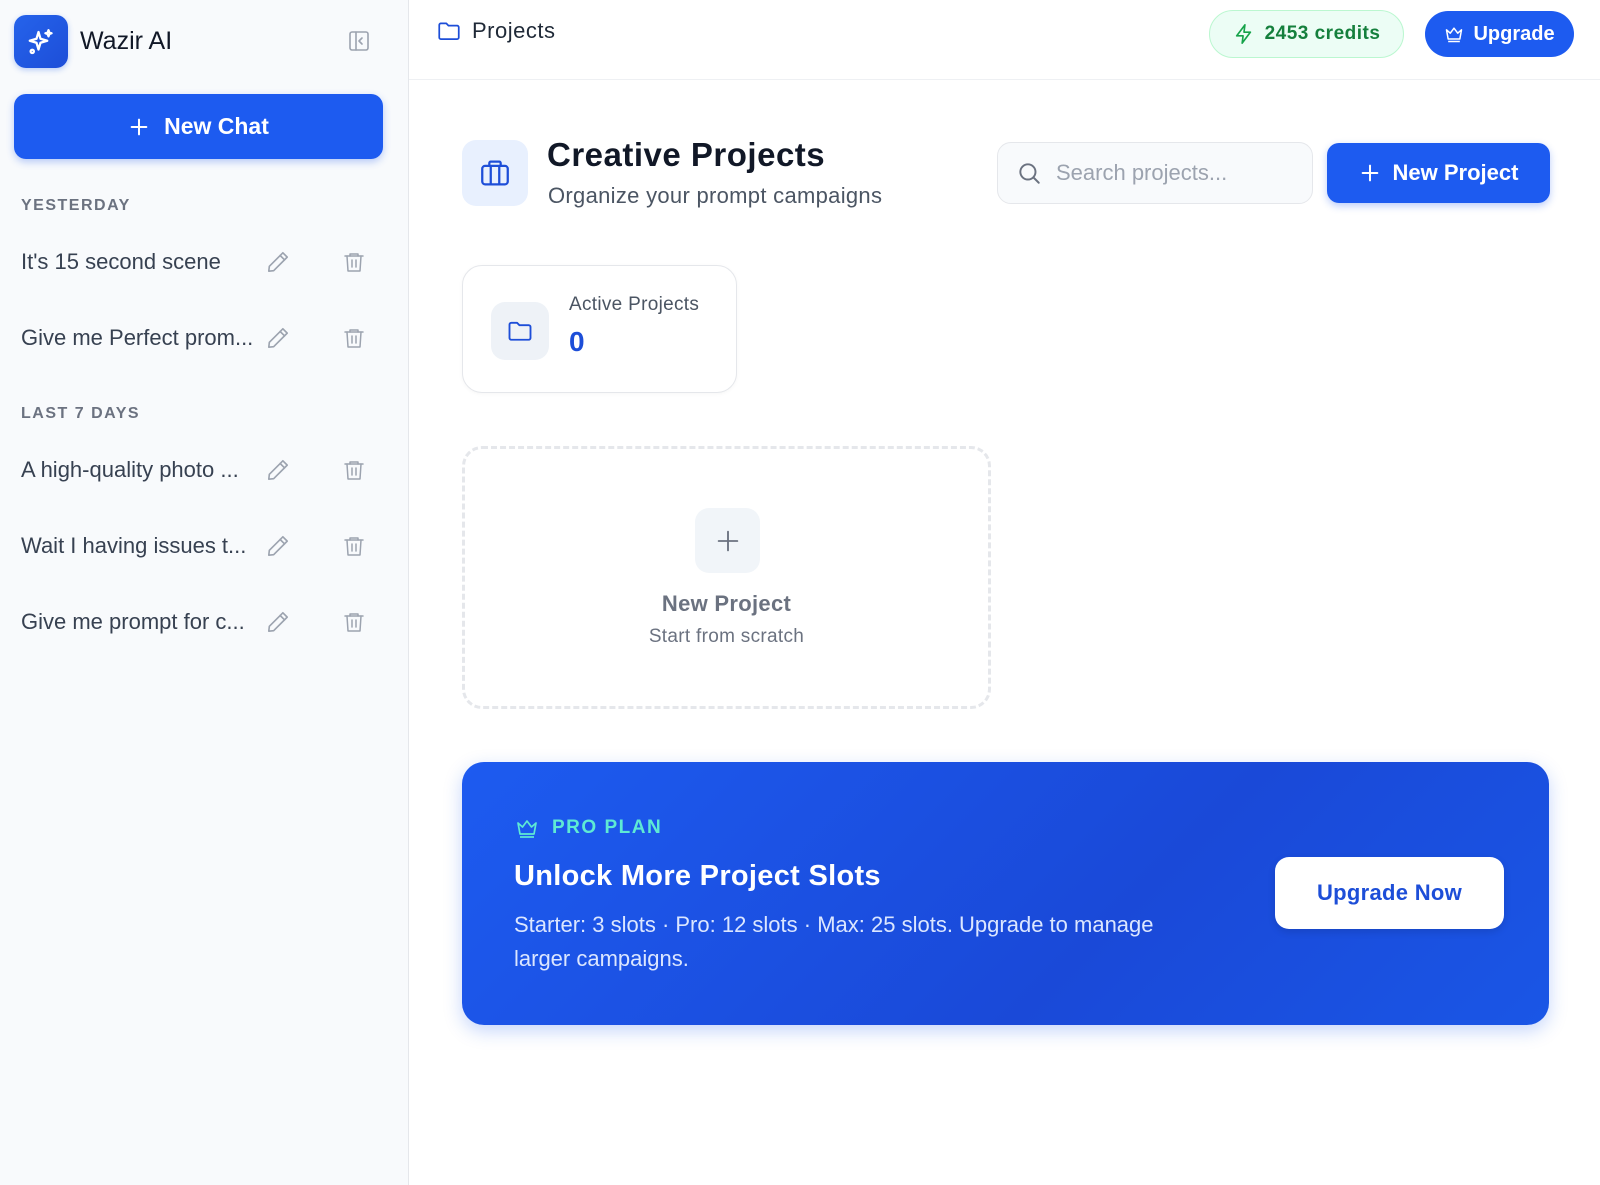 The image size is (1600, 1185). What do you see at coordinates (1514, 33) in the screenshot?
I see `upgrade-label: Upgrade` at bounding box center [1514, 33].